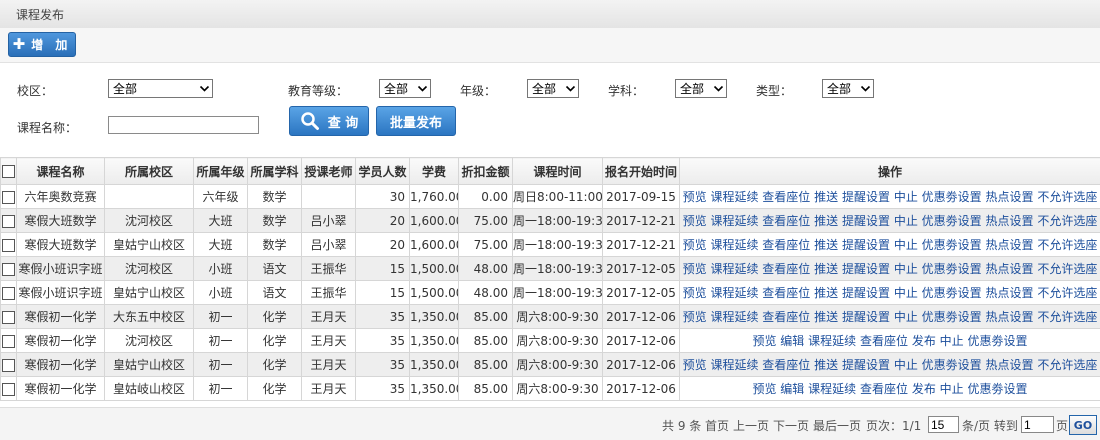 The height and width of the screenshot is (440, 1100). What do you see at coordinates (160, 88) in the screenshot?
I see `campus-select: 全部` at bounding box center [160, 88].